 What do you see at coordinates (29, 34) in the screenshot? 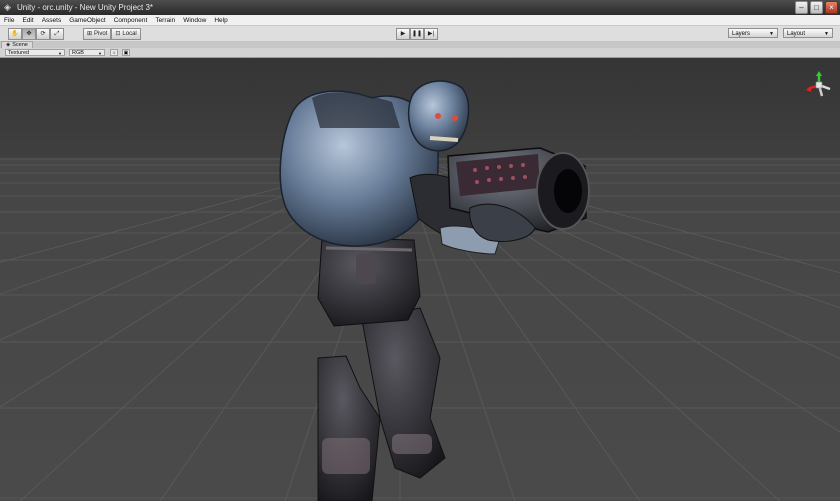
I see `move-tool-icon: ✥` at bounding box center [29, 34].